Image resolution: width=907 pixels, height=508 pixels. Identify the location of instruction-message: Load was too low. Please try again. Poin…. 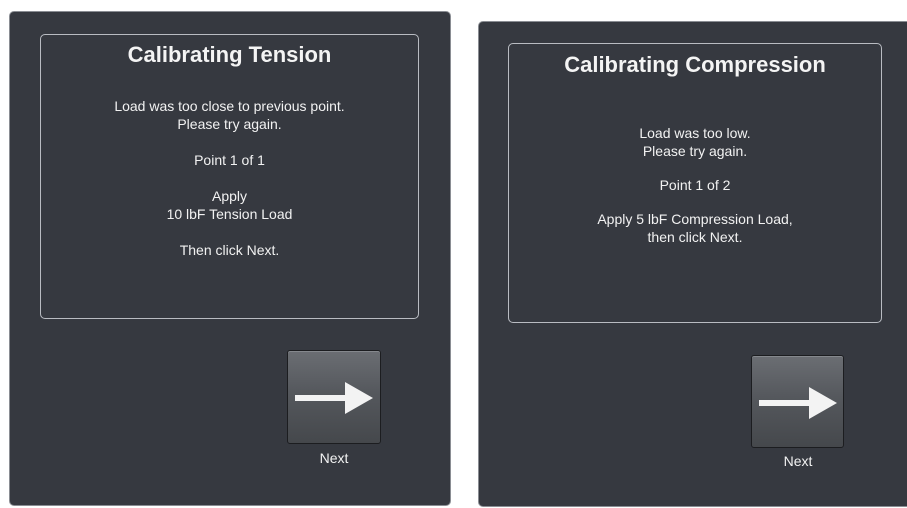
(695, 185).